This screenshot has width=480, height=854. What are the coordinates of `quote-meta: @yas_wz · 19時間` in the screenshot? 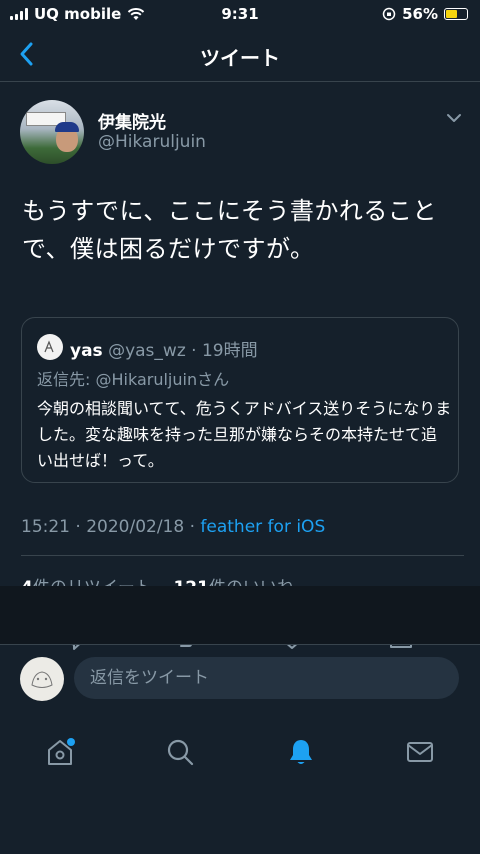 It's located at (183, 351).